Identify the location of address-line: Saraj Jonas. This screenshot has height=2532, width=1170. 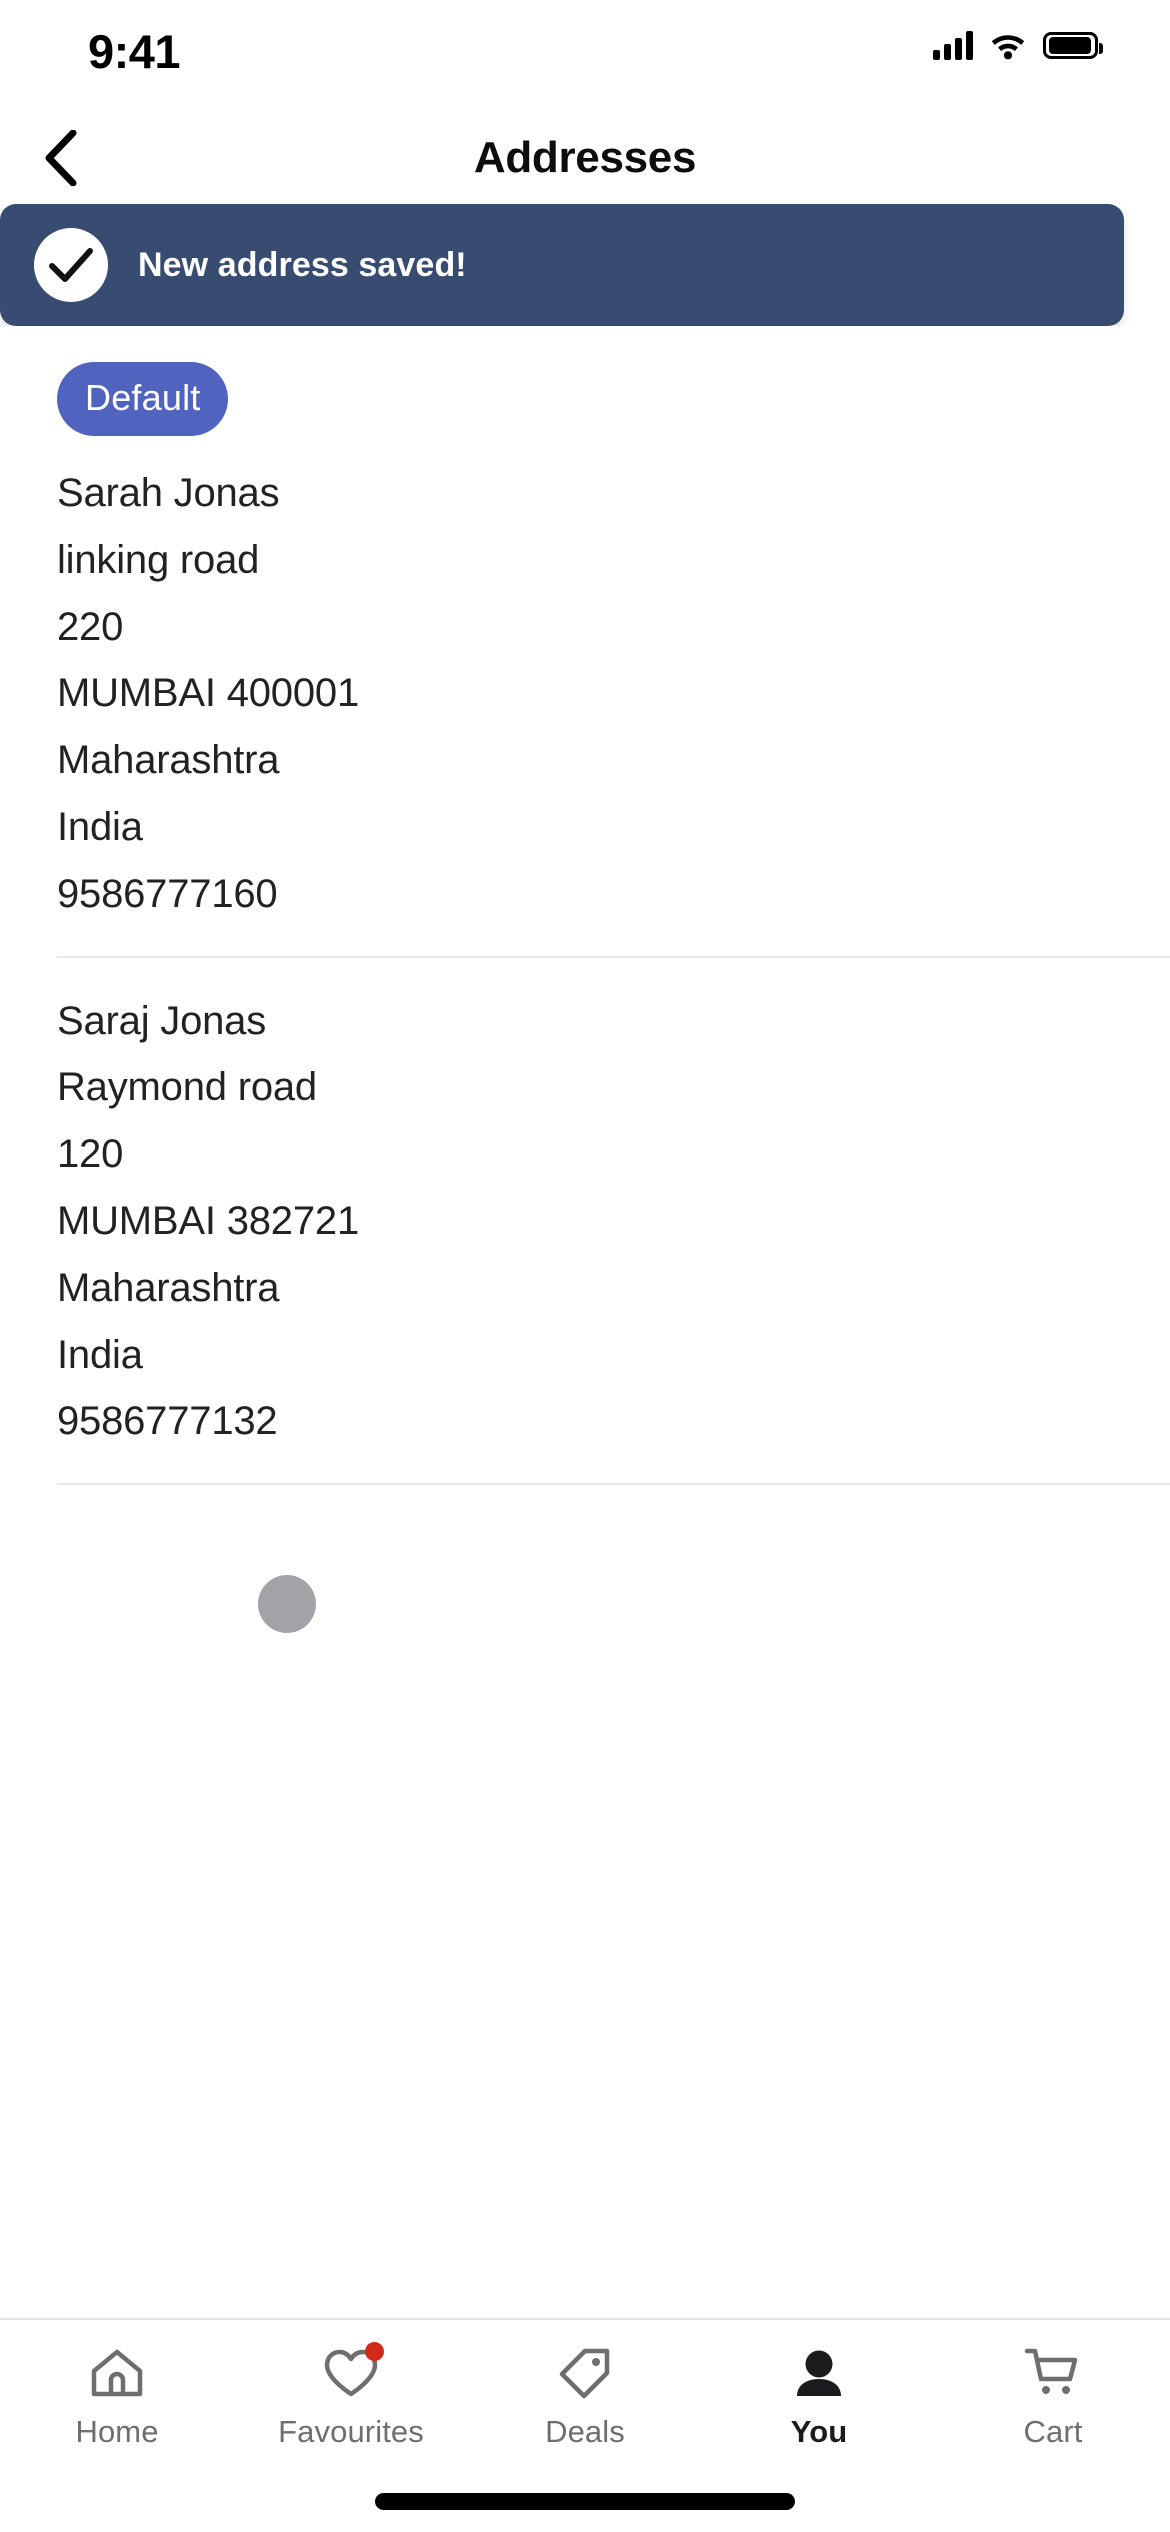
(162, 1020).